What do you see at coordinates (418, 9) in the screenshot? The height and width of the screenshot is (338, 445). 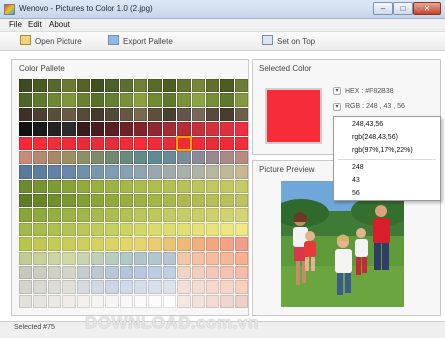 I see `heart-icon: ♡` at bounding box center [418, 9].